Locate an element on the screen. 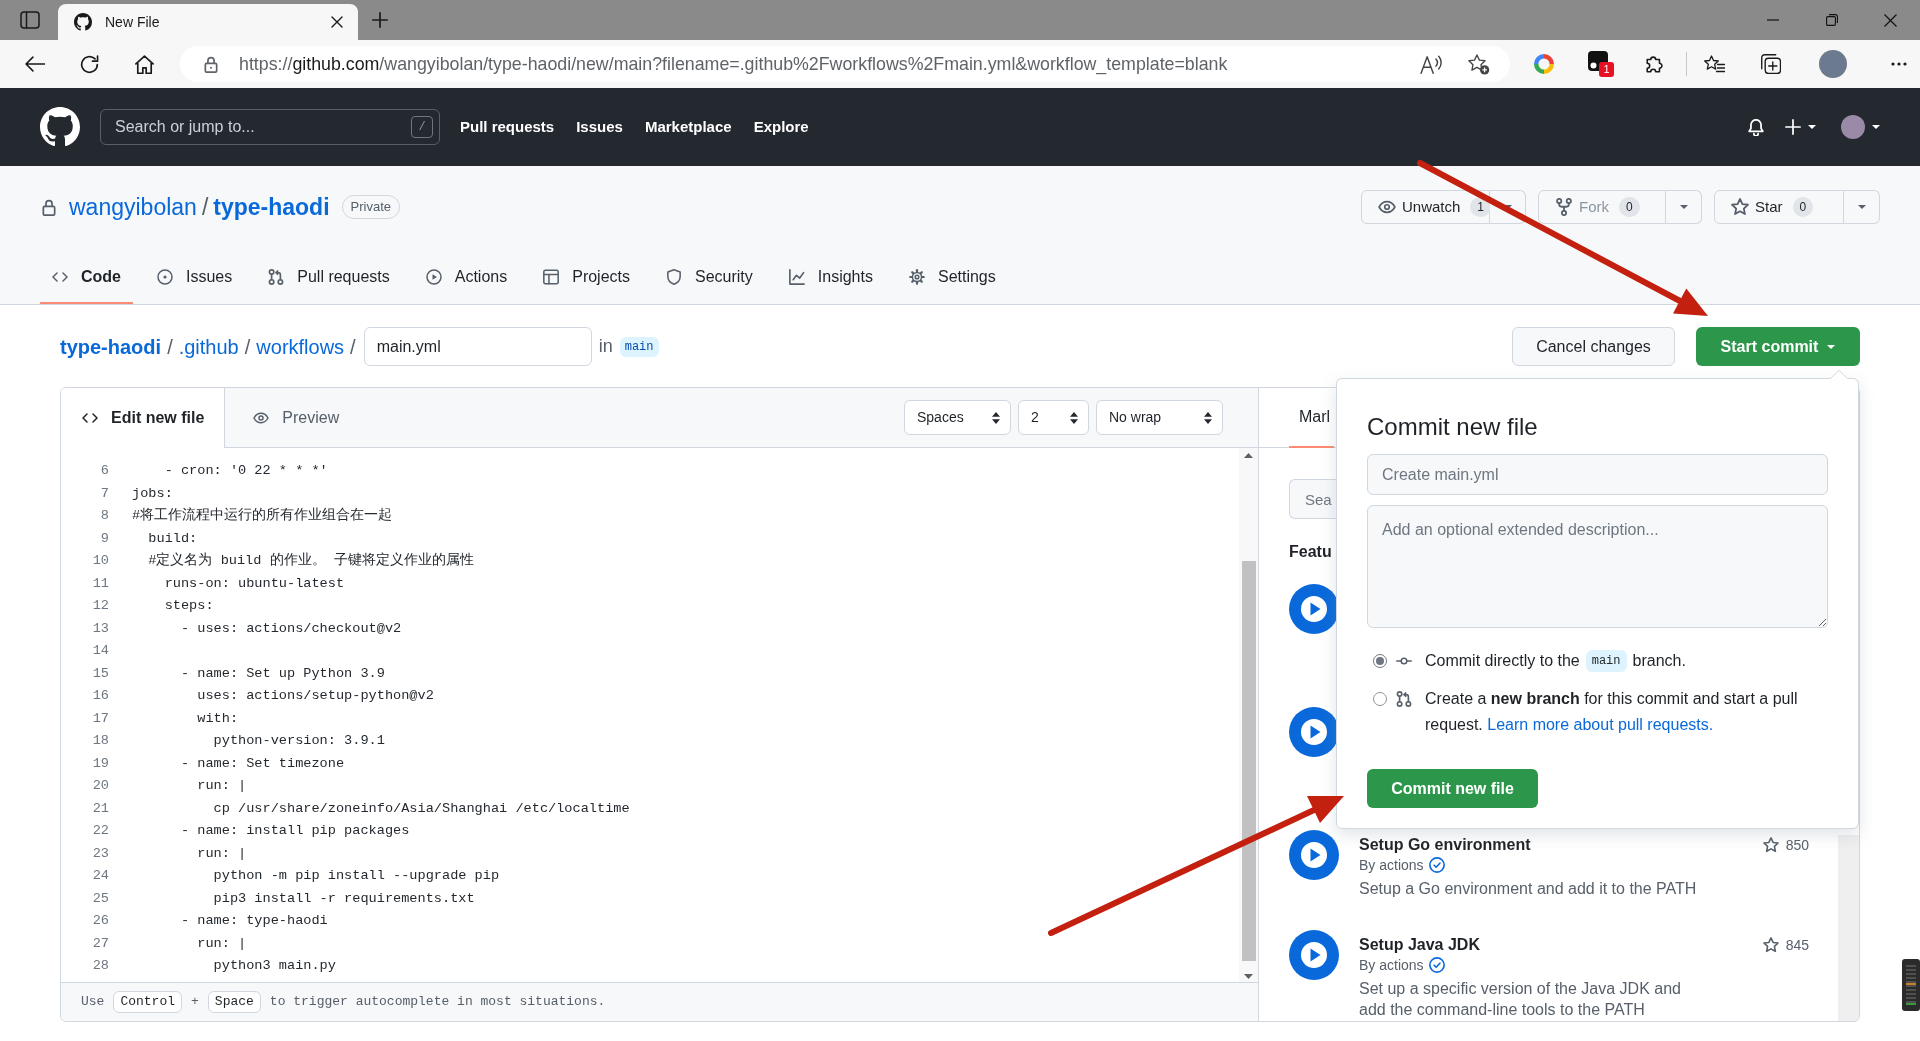 This screenshot has width=1920, height=1041. repo-tab: Settings is located at coordinates (952, 278).